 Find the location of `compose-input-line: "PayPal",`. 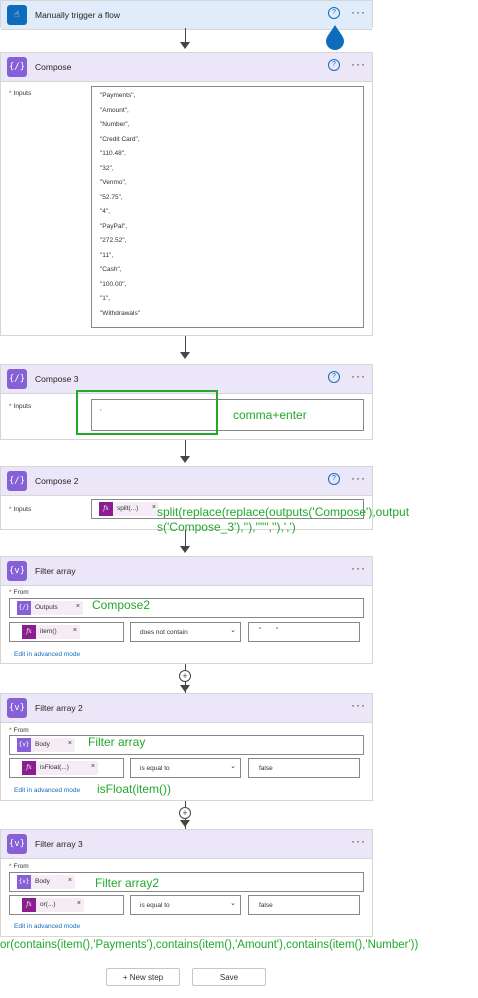

compose-input-line: "PayPal", is located at coordinates (114, 226).